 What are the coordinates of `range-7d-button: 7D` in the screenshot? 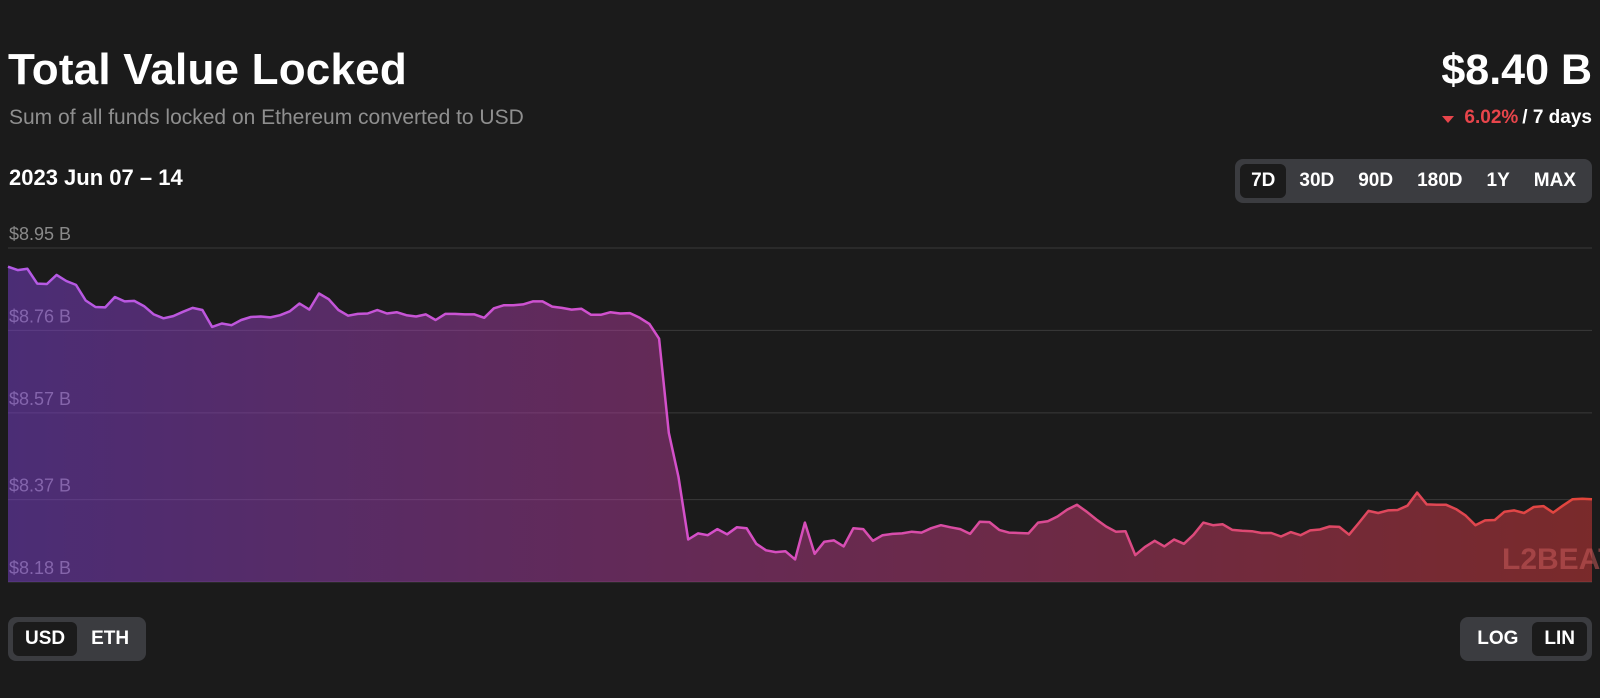 It's located at (1263, 181).